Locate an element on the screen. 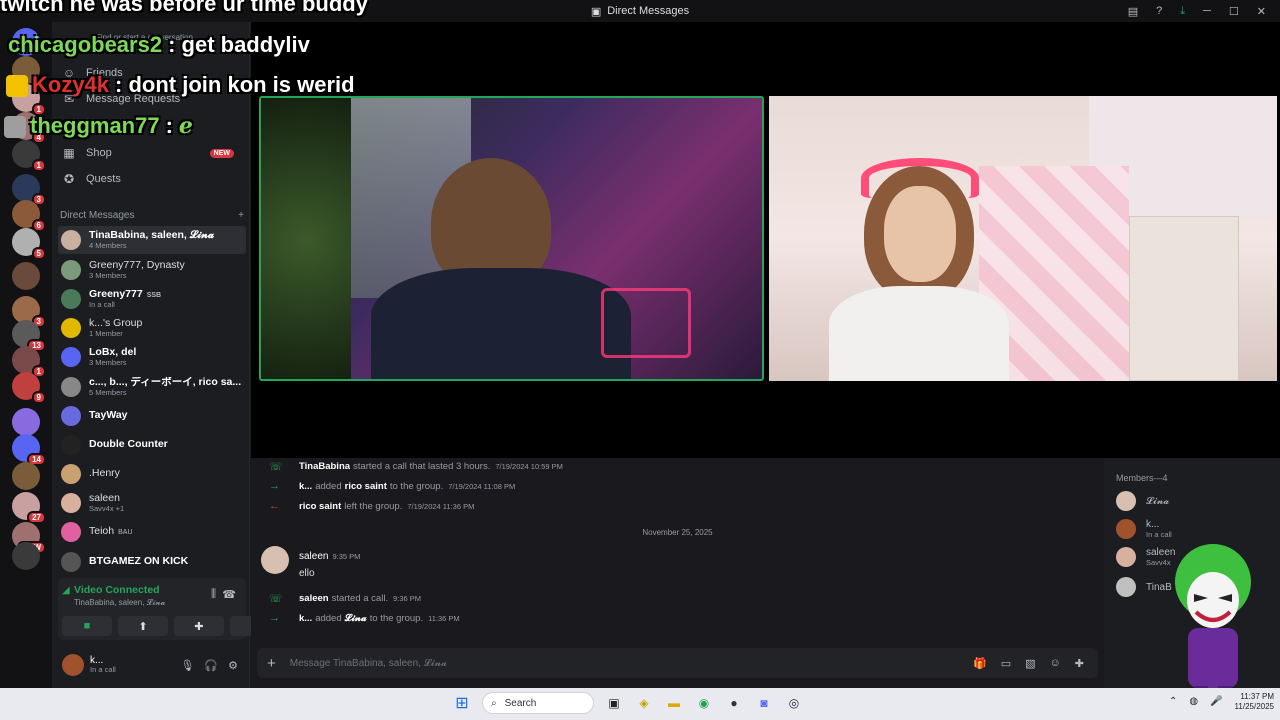 This screenshot has width=1280, height=720. dm-item: TinaBabina, saleen, 𝓛𝓲𝓷𝓪 4 Members is located at coordinates (152, 240).